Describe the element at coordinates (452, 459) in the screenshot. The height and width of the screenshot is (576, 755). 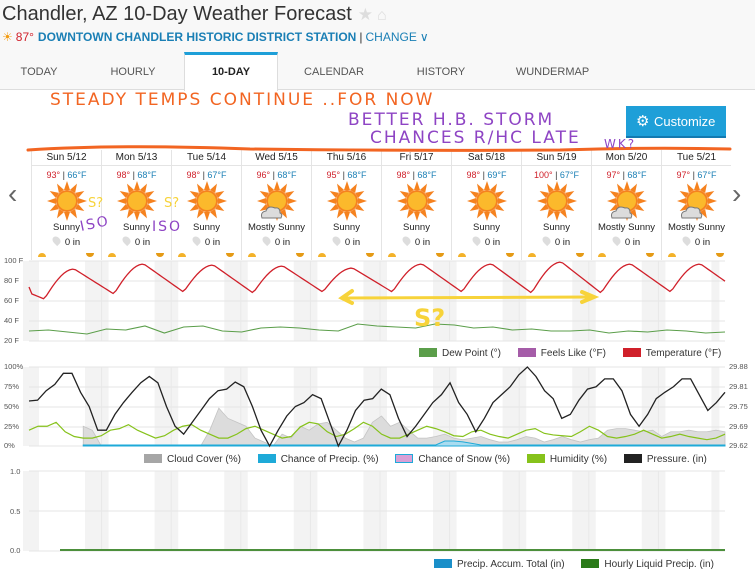
I see `legend-chance-snow: Chance of Snow (%)` at that location.